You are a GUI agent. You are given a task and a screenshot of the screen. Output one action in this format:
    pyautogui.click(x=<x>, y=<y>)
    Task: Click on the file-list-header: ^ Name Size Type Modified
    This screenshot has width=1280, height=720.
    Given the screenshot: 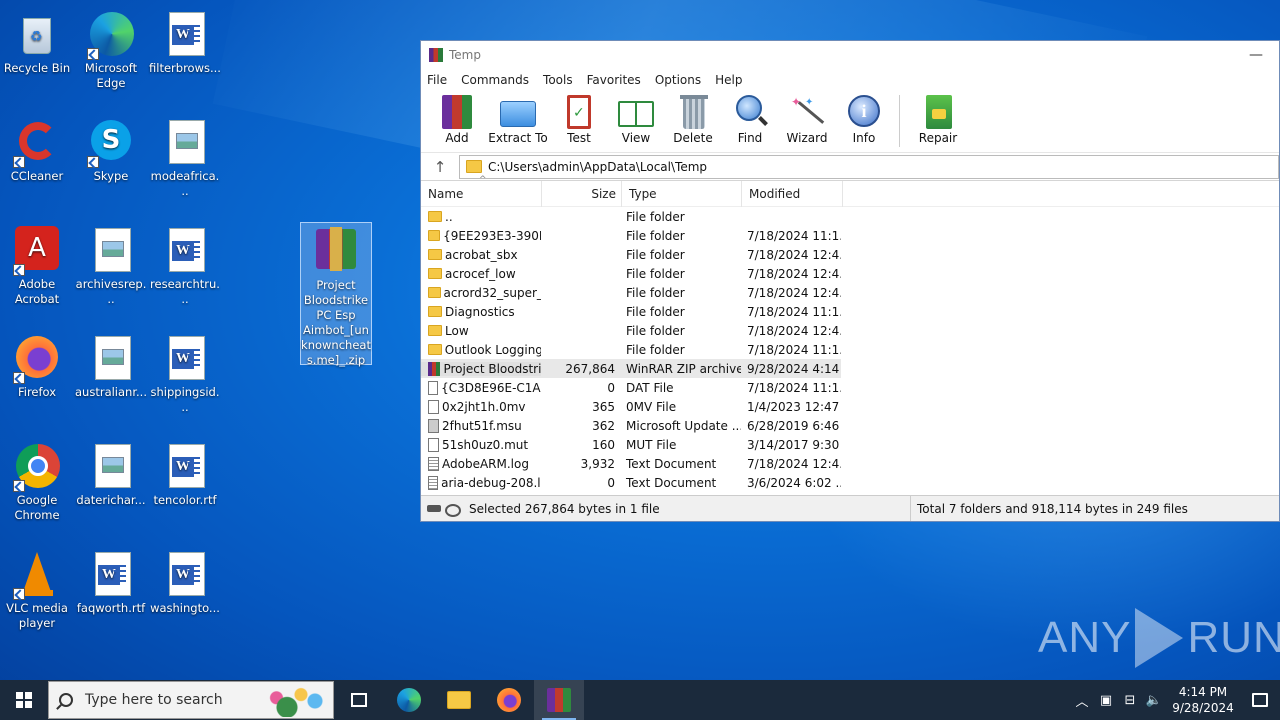 What is the action you would take?
    pyautogui.click(x=850, y=191)
    